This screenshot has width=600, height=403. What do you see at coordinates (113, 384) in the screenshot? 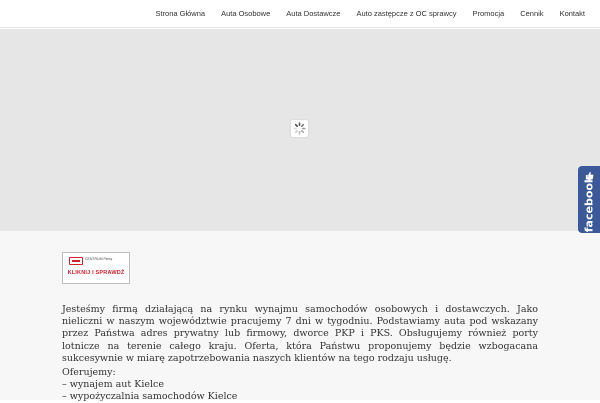
I see `offer-list-item: – wynajem aut Kielce` at bounding box center [113, 384].